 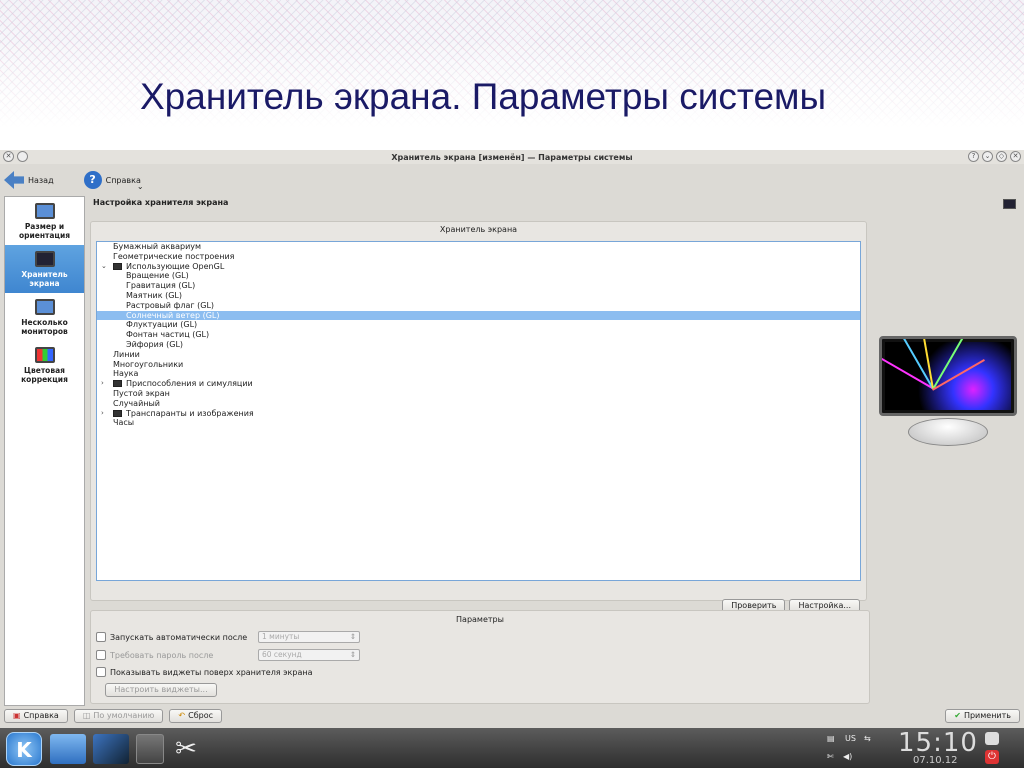 What do you see at coordinates (101, 637) in the screenshot?
I see `autostart-checkbox` at bounding box center [101, 637].